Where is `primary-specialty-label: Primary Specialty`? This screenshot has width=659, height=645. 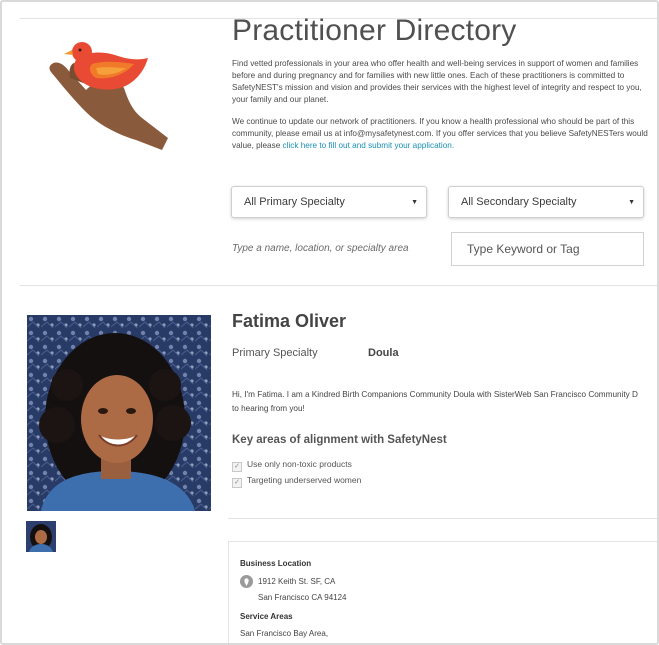 primary-specialty-label: Primary Specialty is located at coordinates (275, 353).